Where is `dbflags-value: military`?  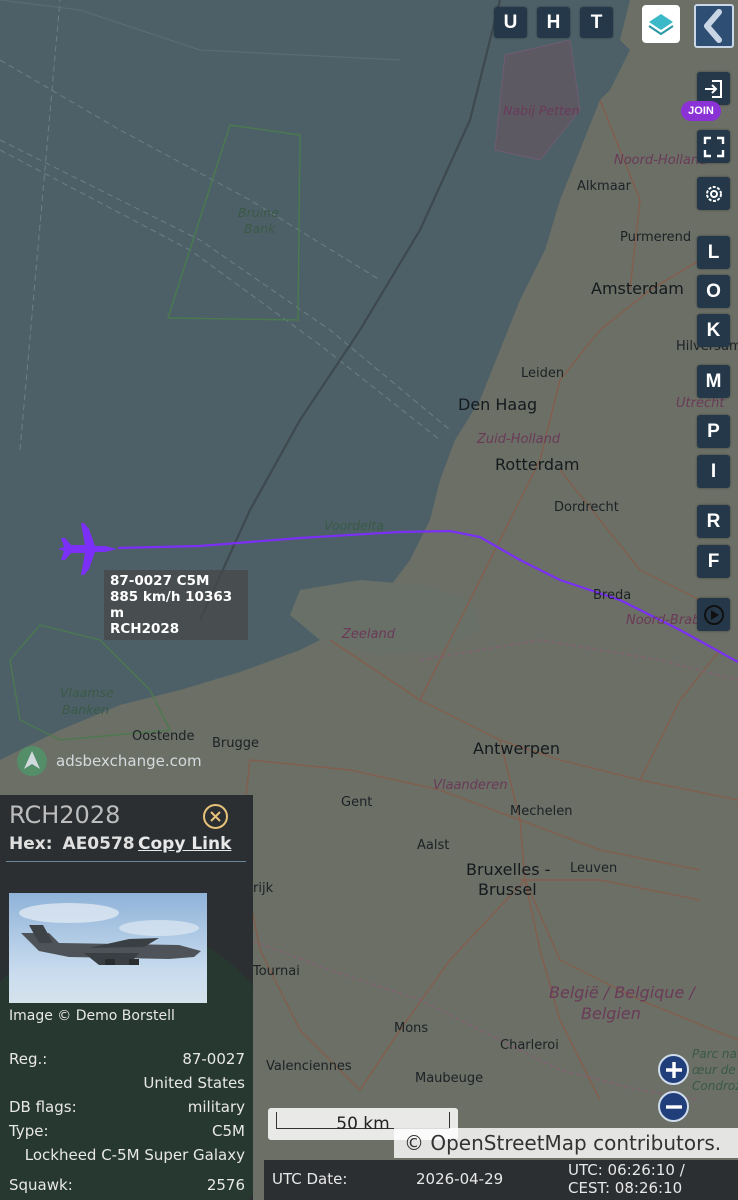 dbflags-value: military is located at coordinates (216, 1107).